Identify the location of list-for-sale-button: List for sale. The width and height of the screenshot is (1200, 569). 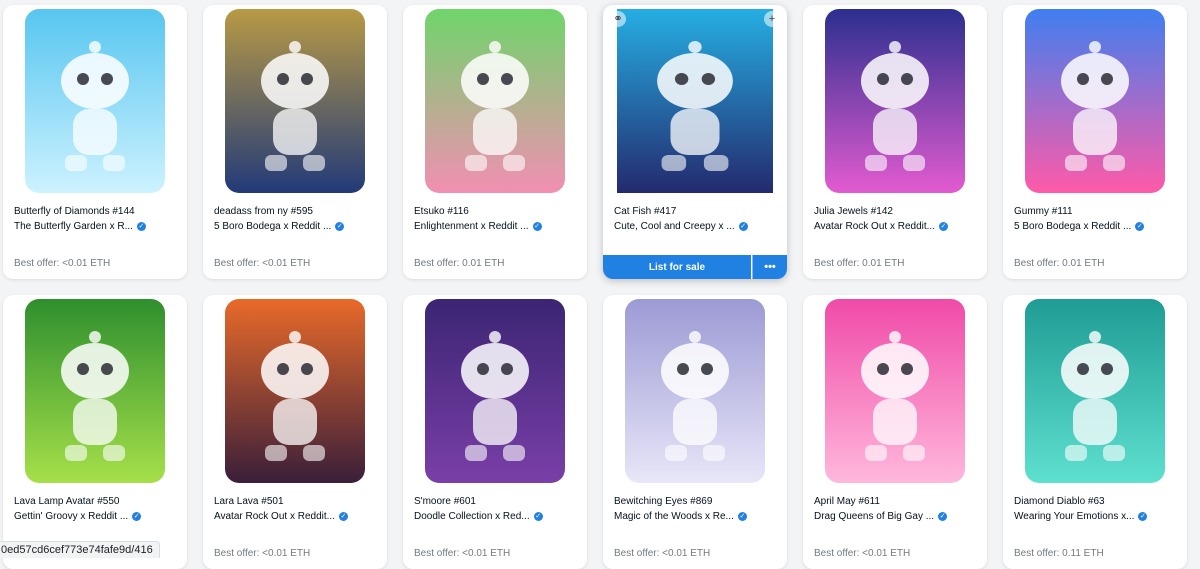
(677, 267).